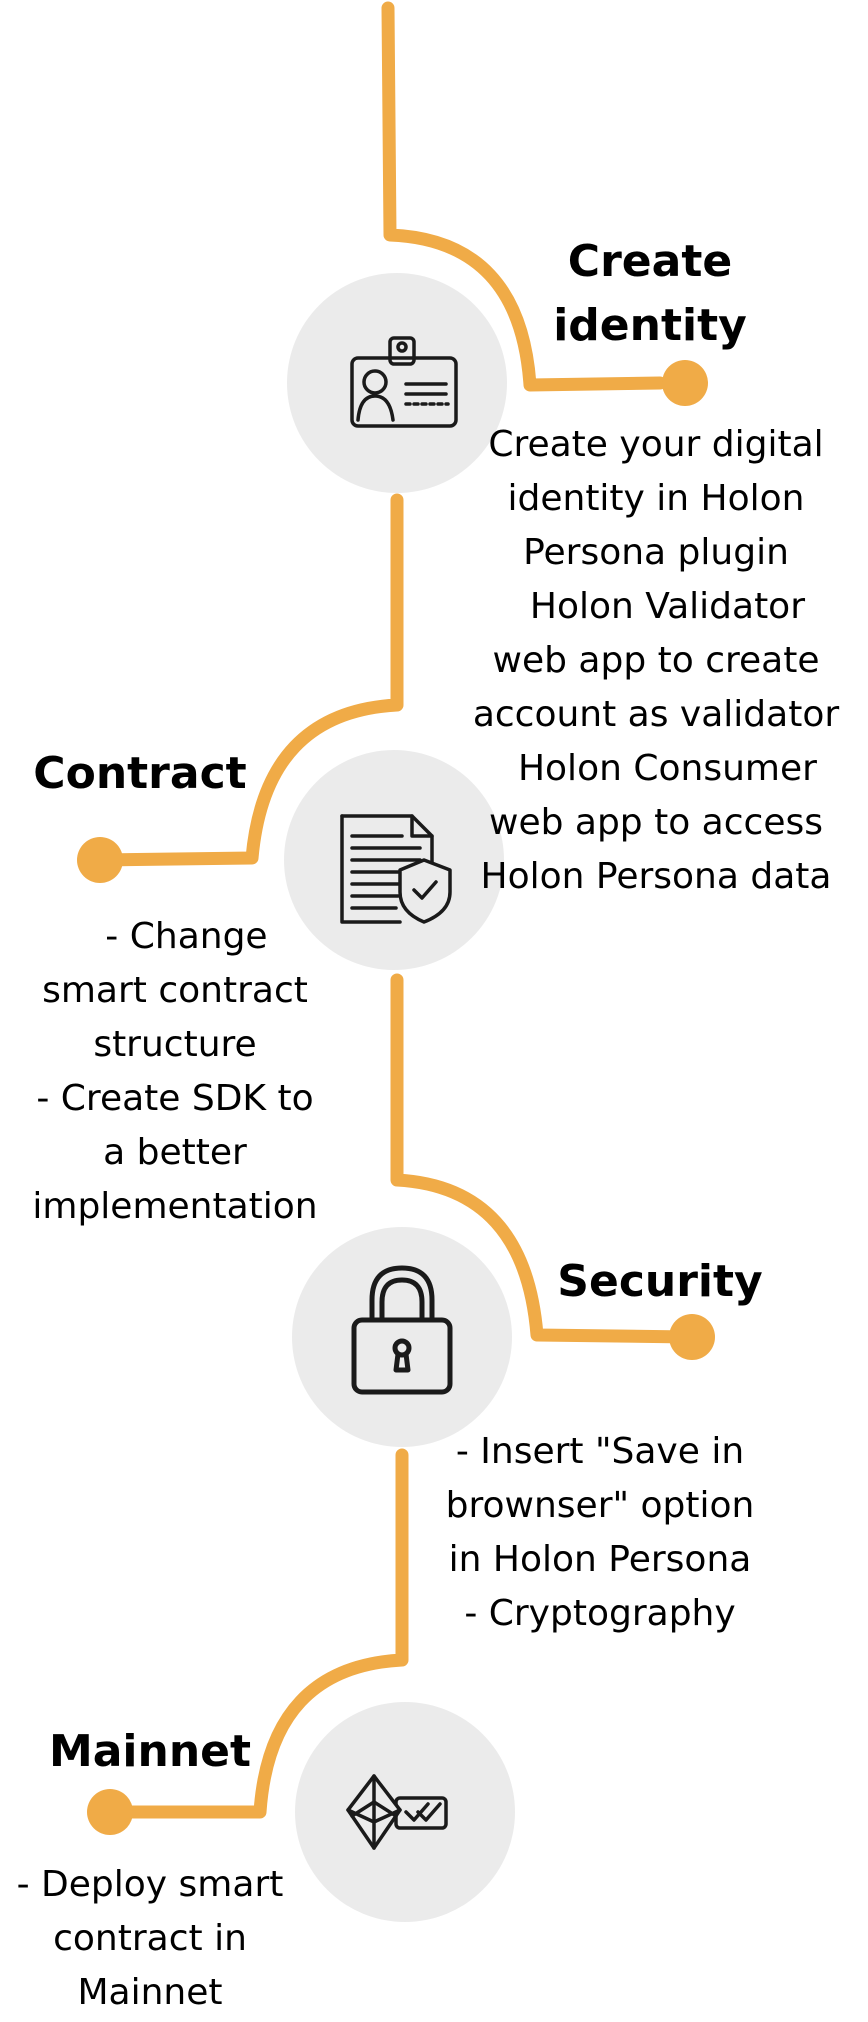 Image resolution: width=868 pixels, height=2022 pixels. I want to click on milestone-dot-security, so click(692, 1337).